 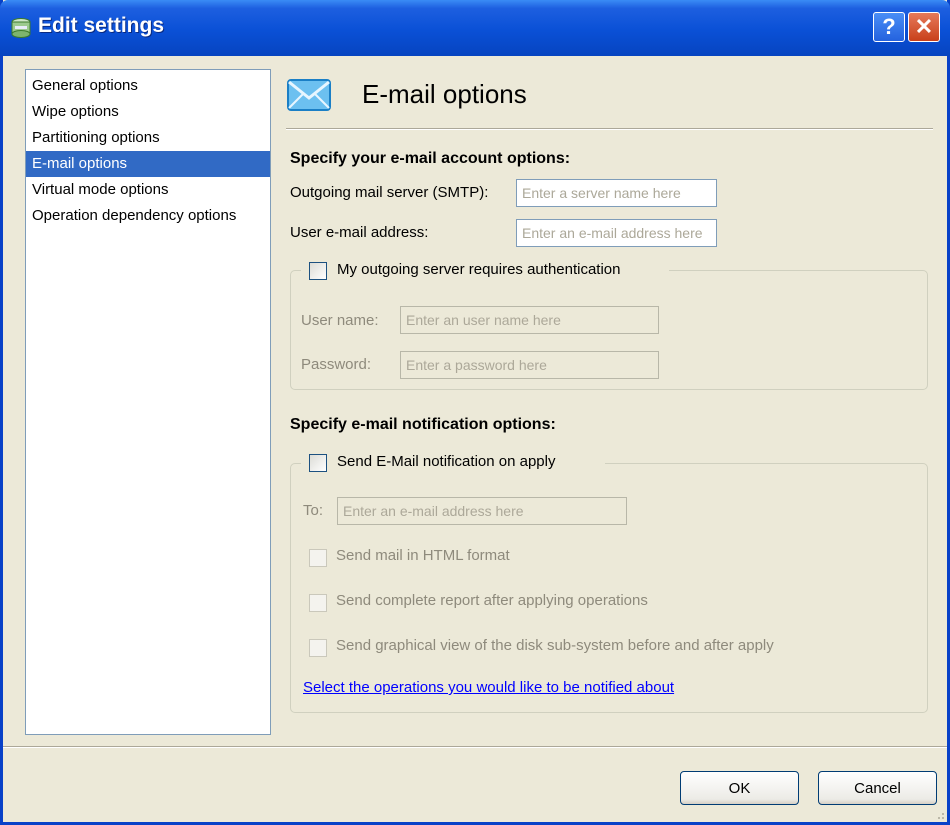 What do you see at coordinates (616, 233) in the screenshot?
I see `email-address-input` at bounding box center [616, 233].